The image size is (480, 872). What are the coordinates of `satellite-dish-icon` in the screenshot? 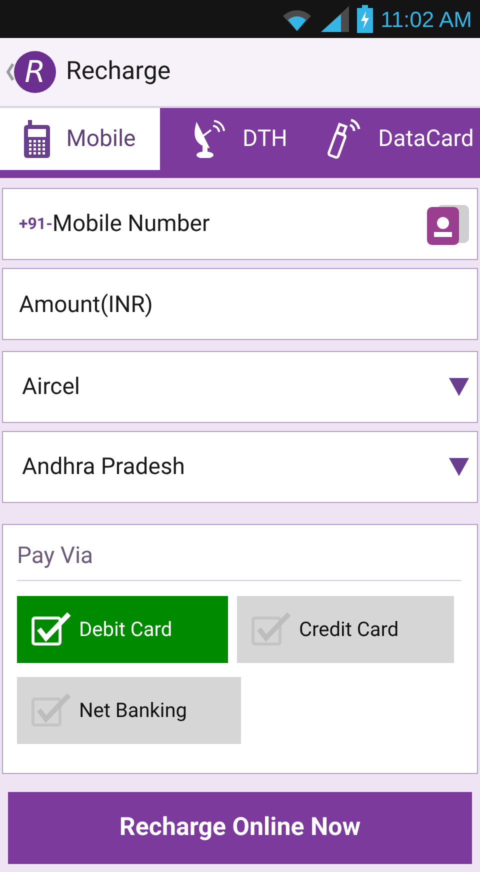 It's located at (209, 139).